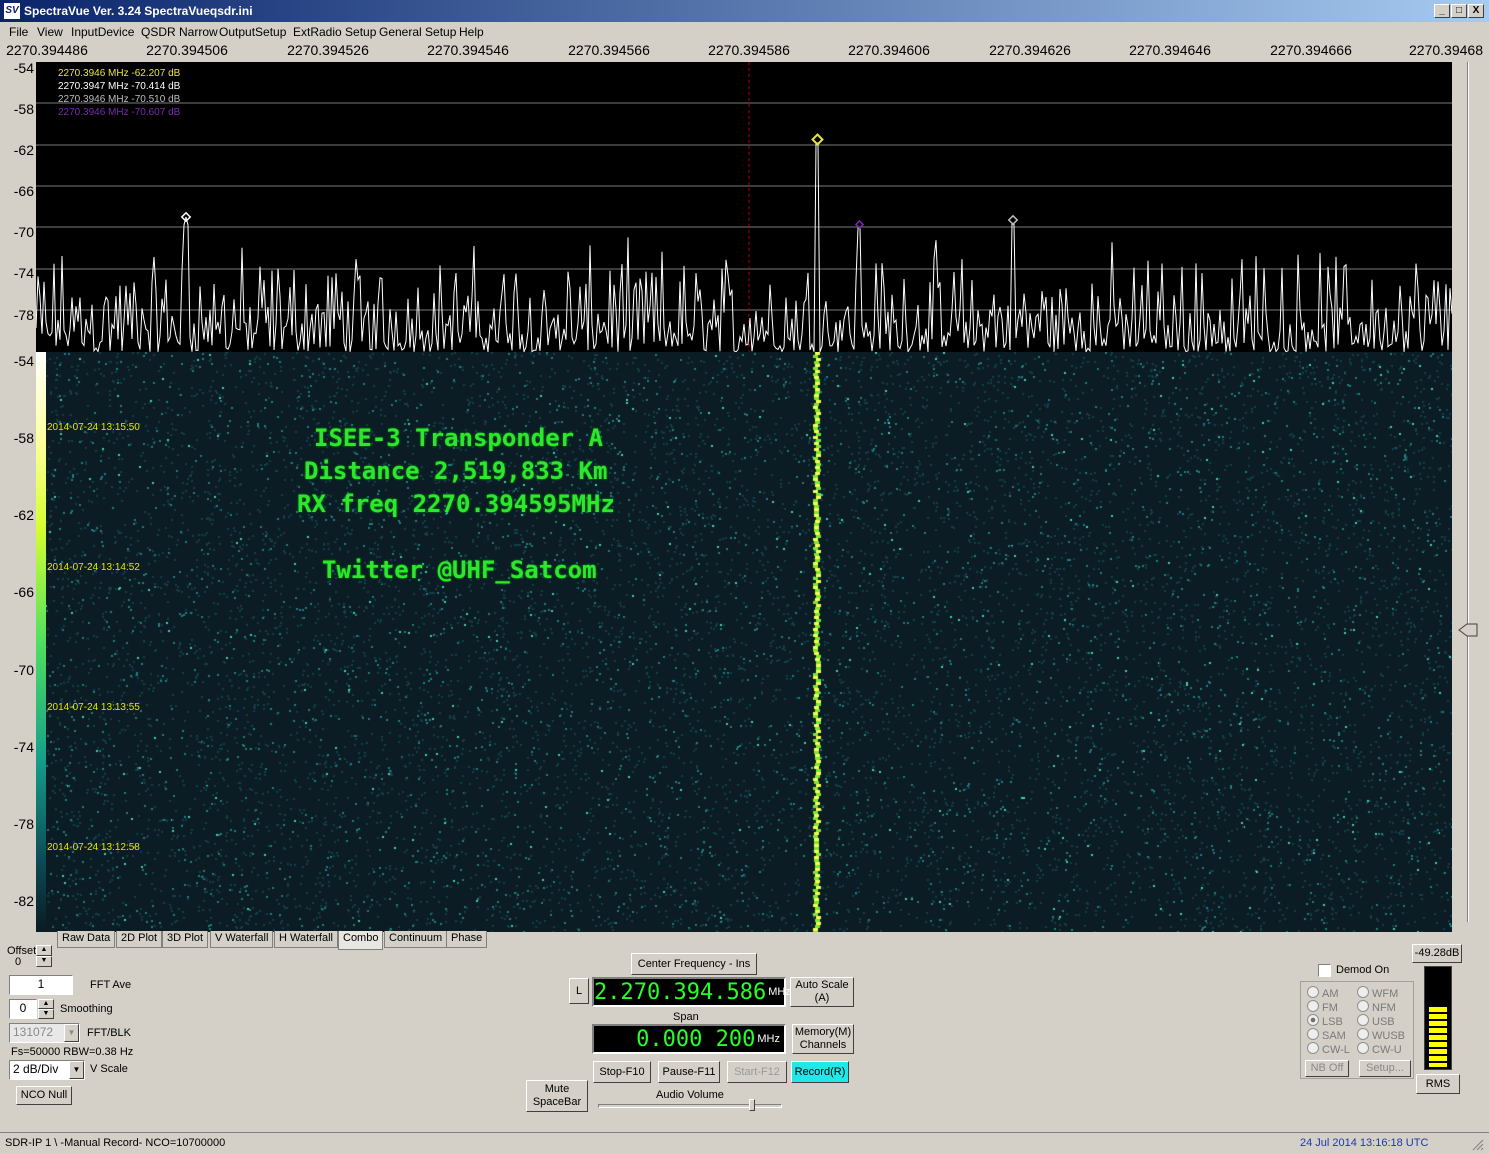 The height and width of the screenshot is (1154, 1489). What do you see at coordinates (50, 32) in the screenshot?
I see `menu-view: View` at bounding box center [50, 32].